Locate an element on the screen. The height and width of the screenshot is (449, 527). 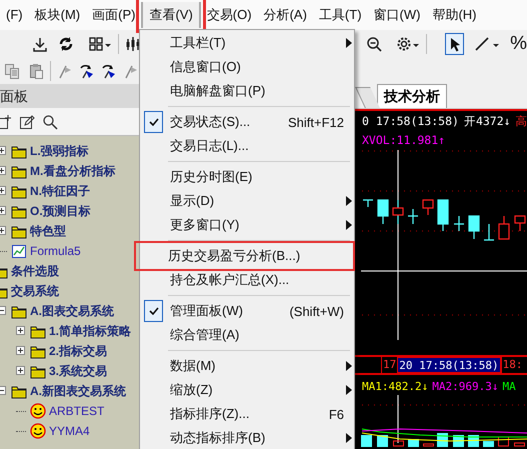
ma-label: MA is located at coordinates (509, 386).